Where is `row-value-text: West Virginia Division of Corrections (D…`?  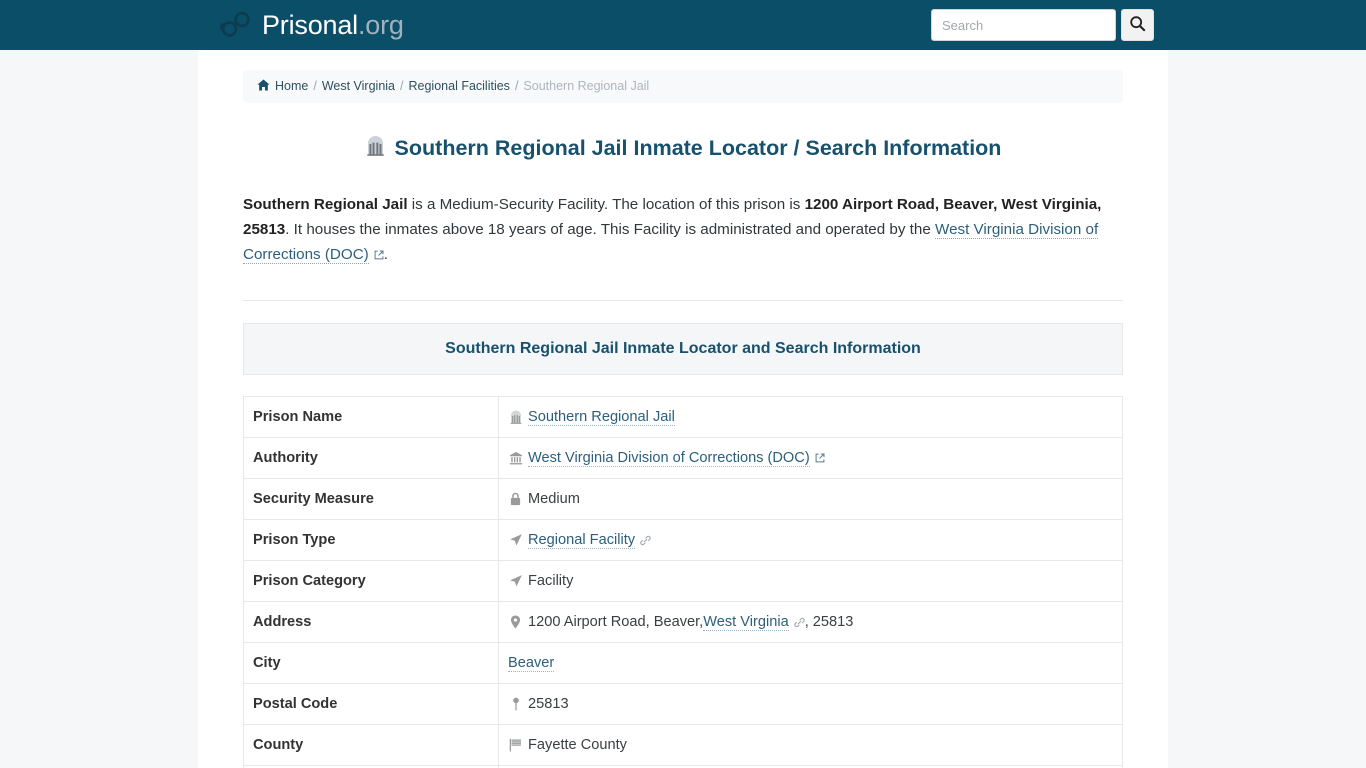
row-value-text: West Virginia Division of Corrections (D… is located at coordinates (669, 458).